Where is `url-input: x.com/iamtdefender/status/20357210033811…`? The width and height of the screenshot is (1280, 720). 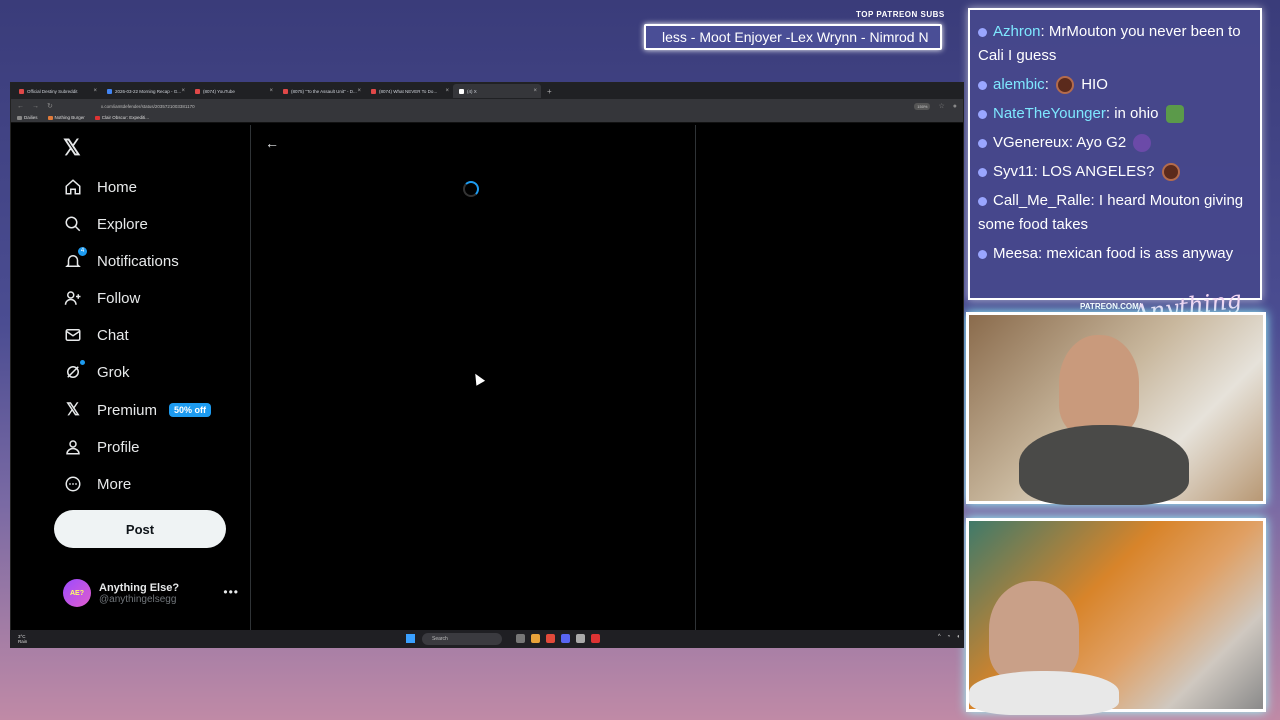 url-input: x.com/iamtdefender/status/20357210033811… is located at coordinates (503, 106).